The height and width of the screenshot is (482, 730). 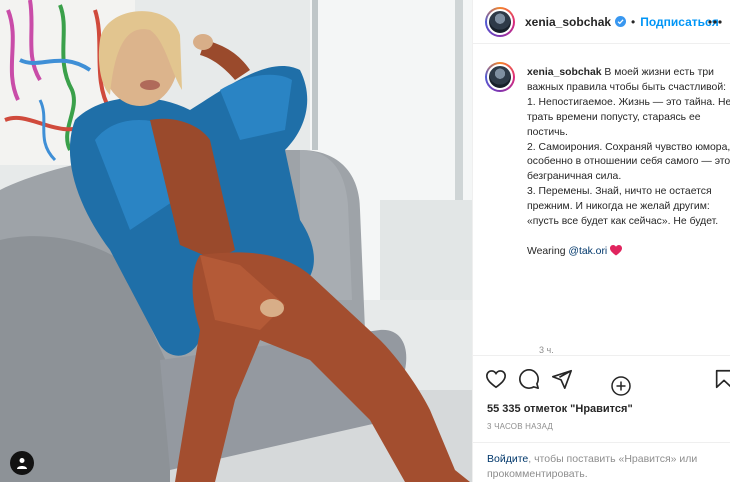 What do you see at coordinates (560, 409) in the screenshot?
I see `likes-count: 55 335 отметок "Нравится"` at bounding box center [560, 409].